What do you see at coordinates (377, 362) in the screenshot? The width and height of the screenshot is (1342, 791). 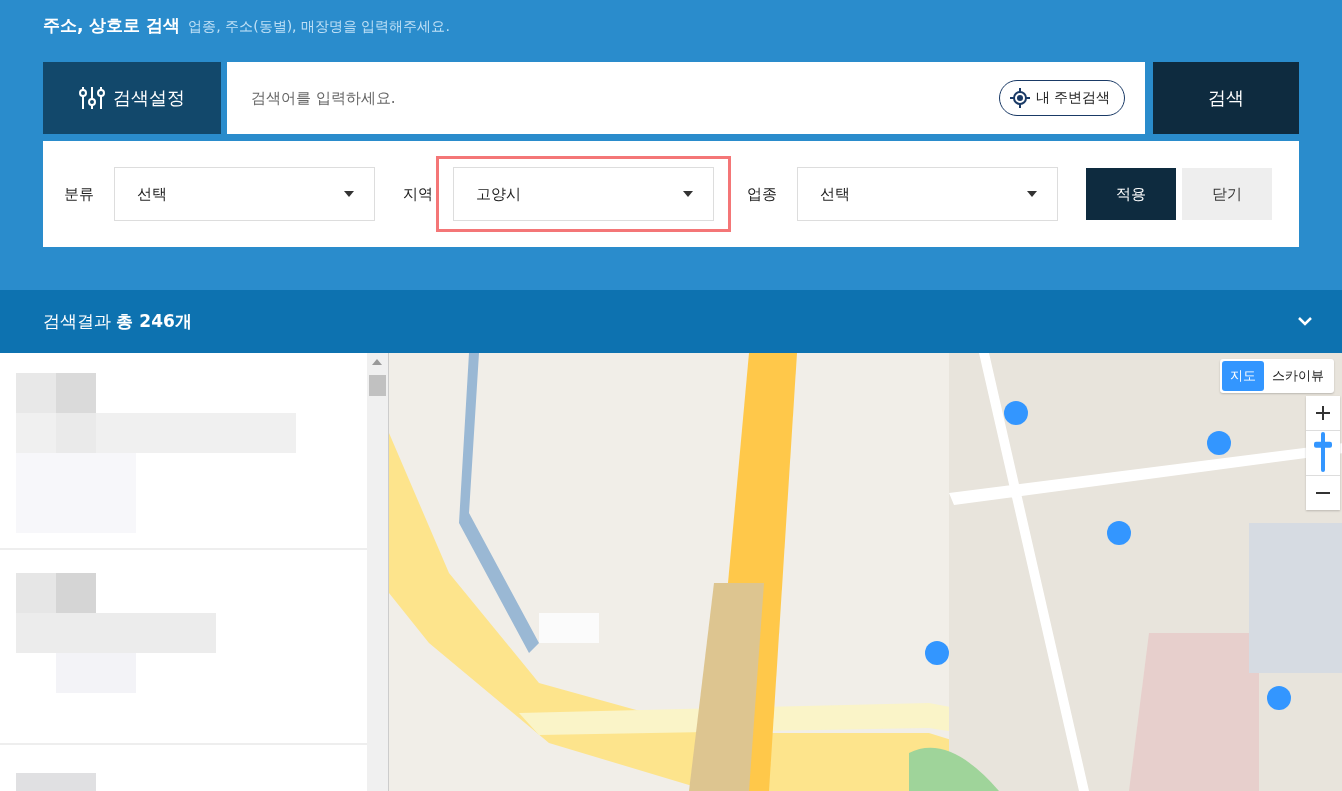 I see `scroll-up-icon` at bounding box center [377, 362].